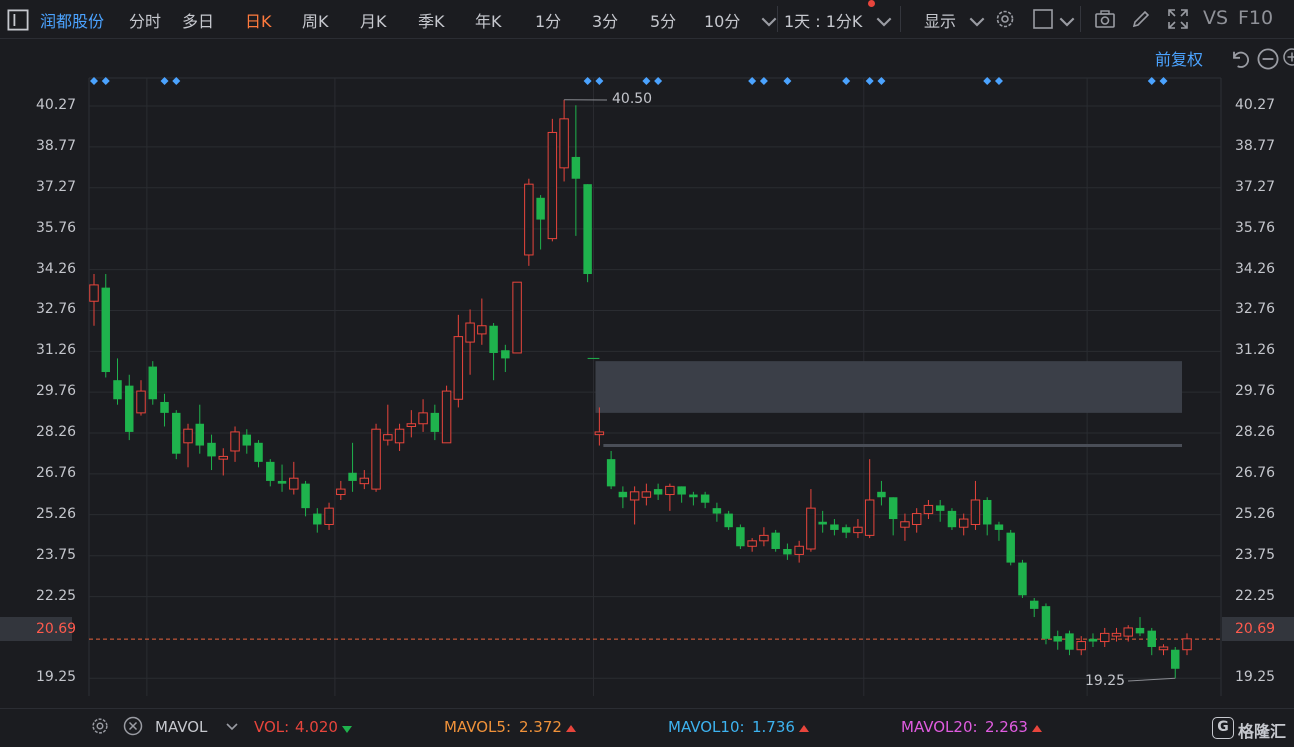 The image size is (1294, 747). Describe the element at coordinates (1255, 187) in the screenshot. I see `y-tick-label-right: 37.27` at that location.